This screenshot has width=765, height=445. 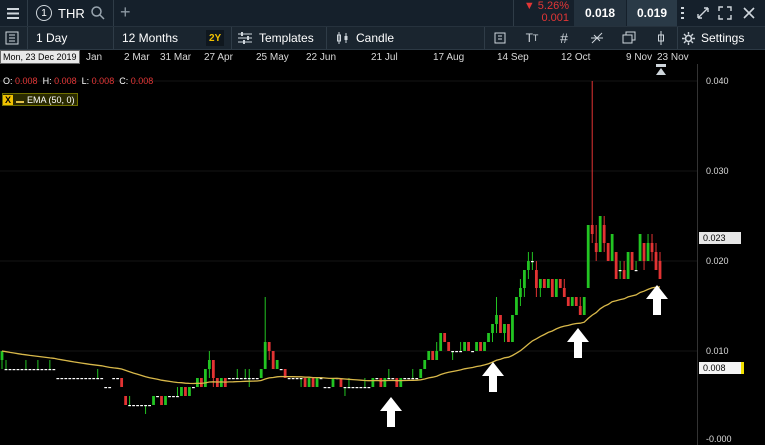 What do you see at coordinates (125, 12) in the screenshot?
I see `add-tab-button: +` at bounding box center [125, 12].